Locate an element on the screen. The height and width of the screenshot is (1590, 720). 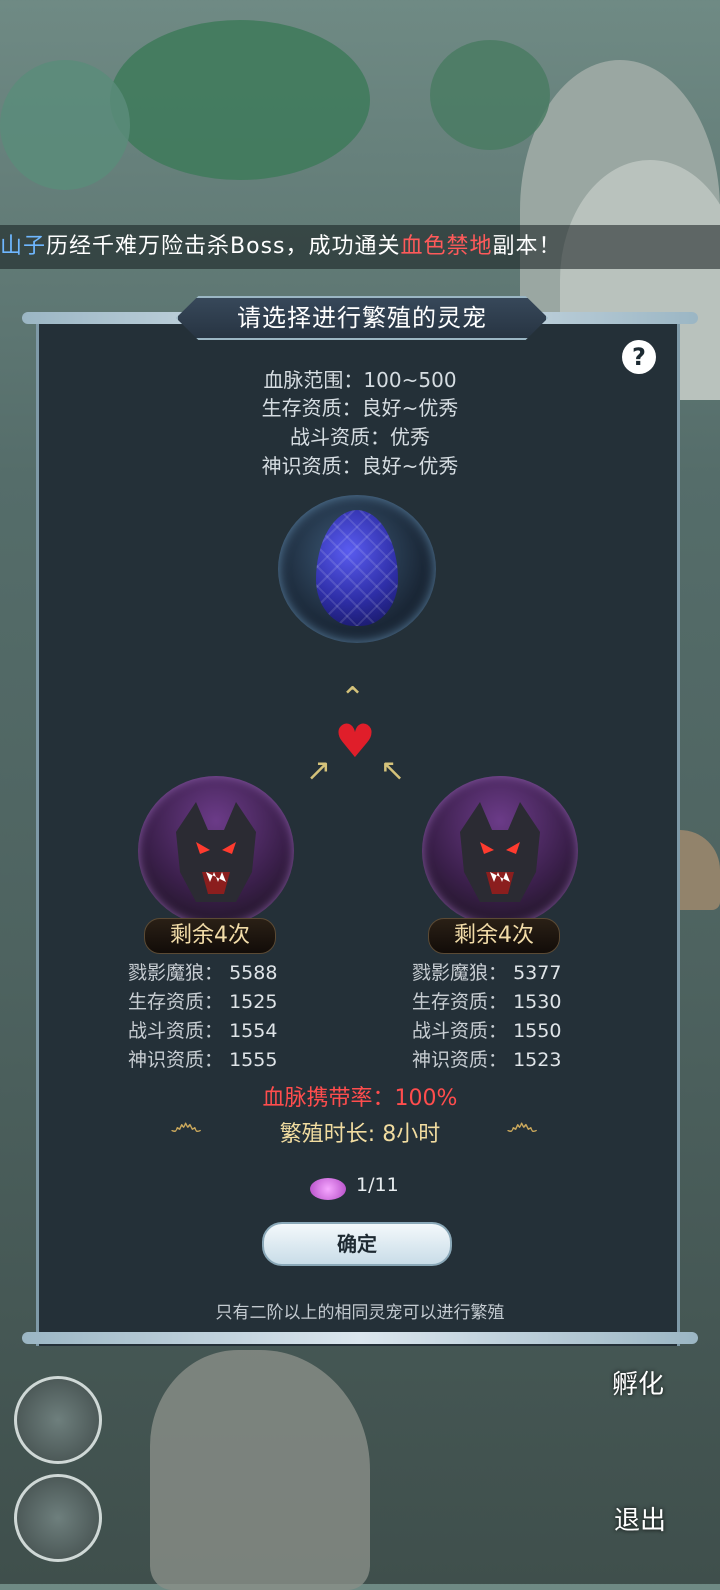
item-count: 1/11 is located at coordinates (377, 1185).